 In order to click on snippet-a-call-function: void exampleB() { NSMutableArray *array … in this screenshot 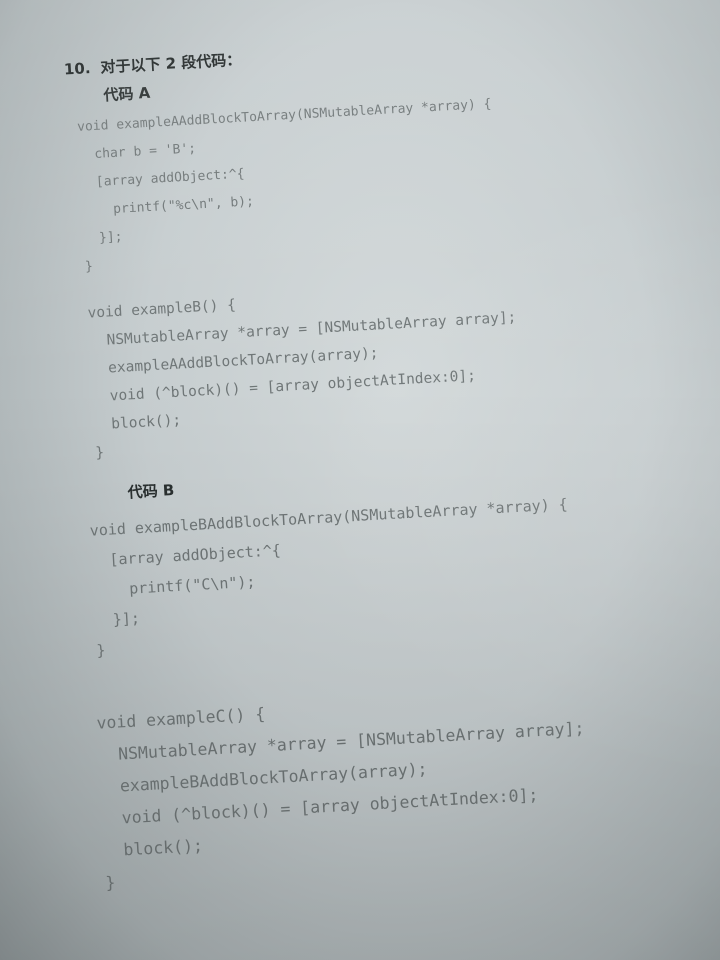, I will do `click(305, 372)`.